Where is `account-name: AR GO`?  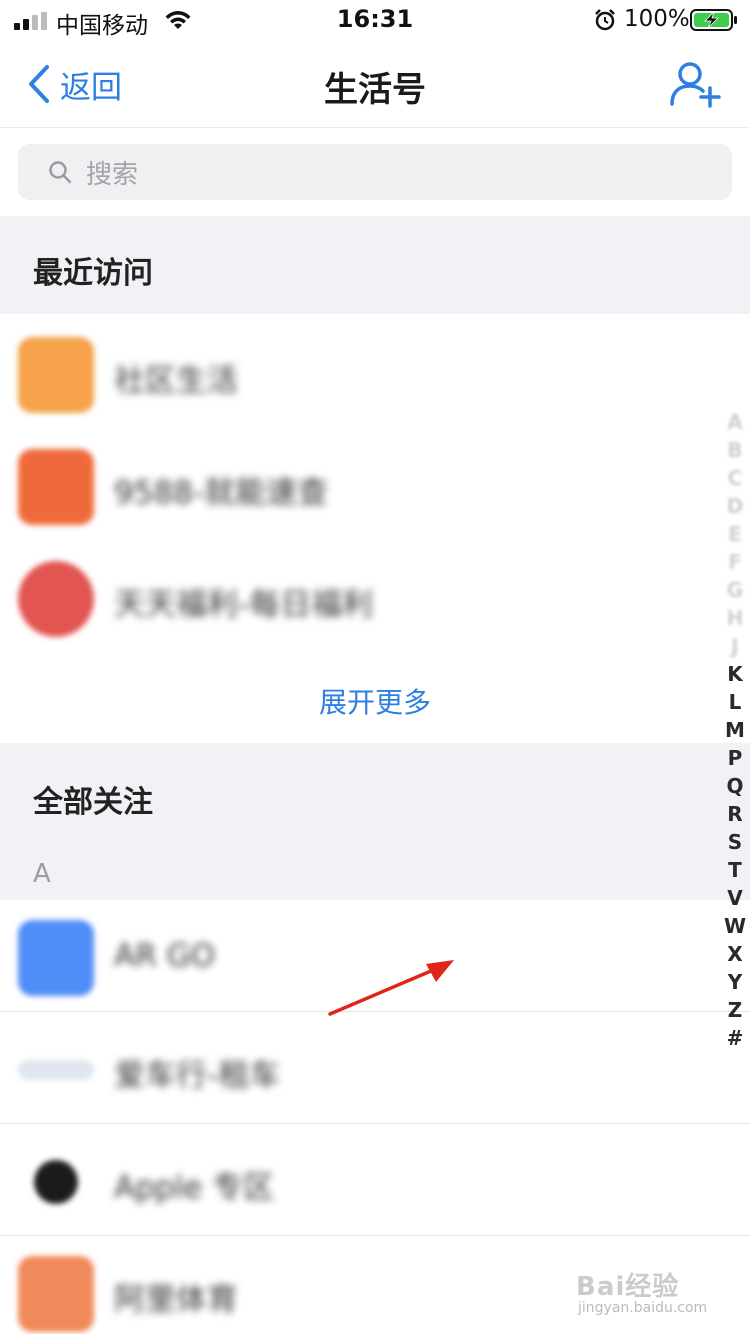
account-name: AR GO is located at coordinates (165, 956).